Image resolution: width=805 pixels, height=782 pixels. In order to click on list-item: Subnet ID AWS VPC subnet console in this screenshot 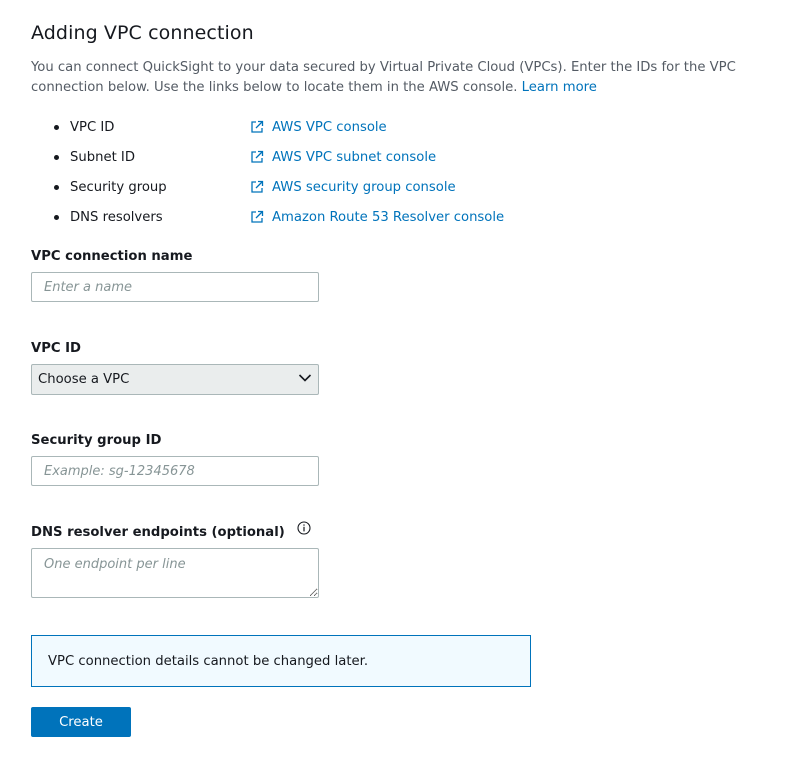, I will do `click(267, 157)`.